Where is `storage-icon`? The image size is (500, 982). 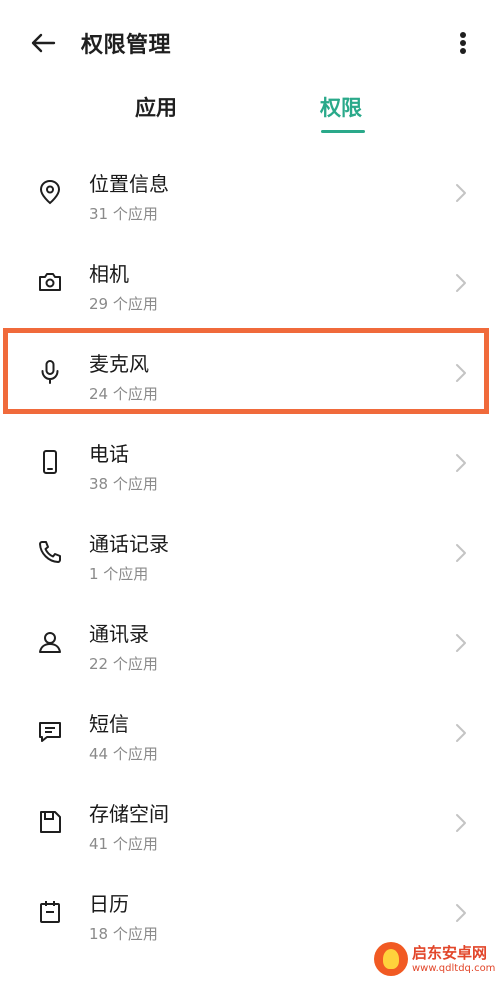
storage-icon is located at coordinates (50, 822).